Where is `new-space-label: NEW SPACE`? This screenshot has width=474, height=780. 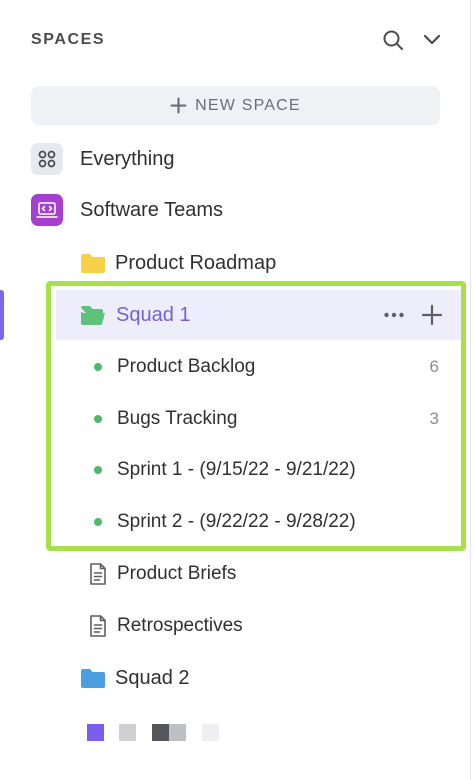
new-space-label: NEW SPACE is located at coordinates (248, 105).